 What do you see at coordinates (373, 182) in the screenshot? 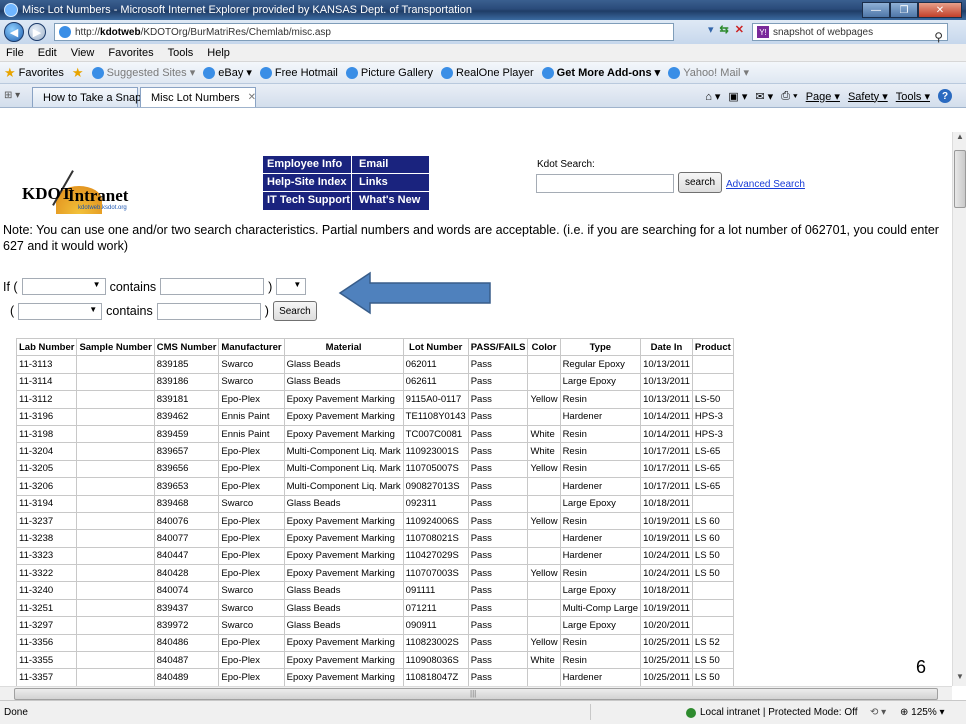
I see `link-links: Links` at bounding box center [373, 182].